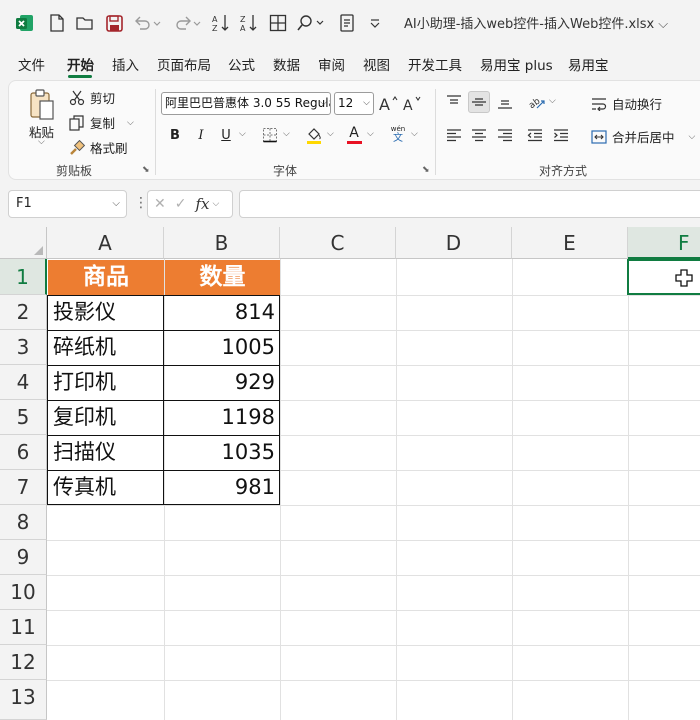 This screenshot has width=700, height=720. I want to click on align-top-icon, so click(454, 102).